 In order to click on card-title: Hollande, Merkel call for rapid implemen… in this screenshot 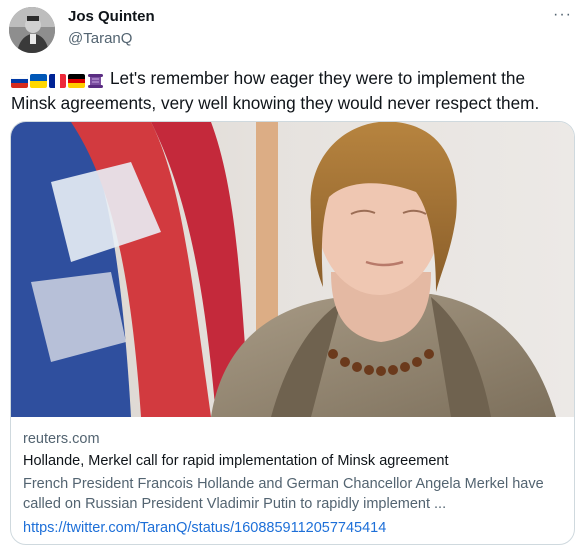, I will do `click(236, 461)`.